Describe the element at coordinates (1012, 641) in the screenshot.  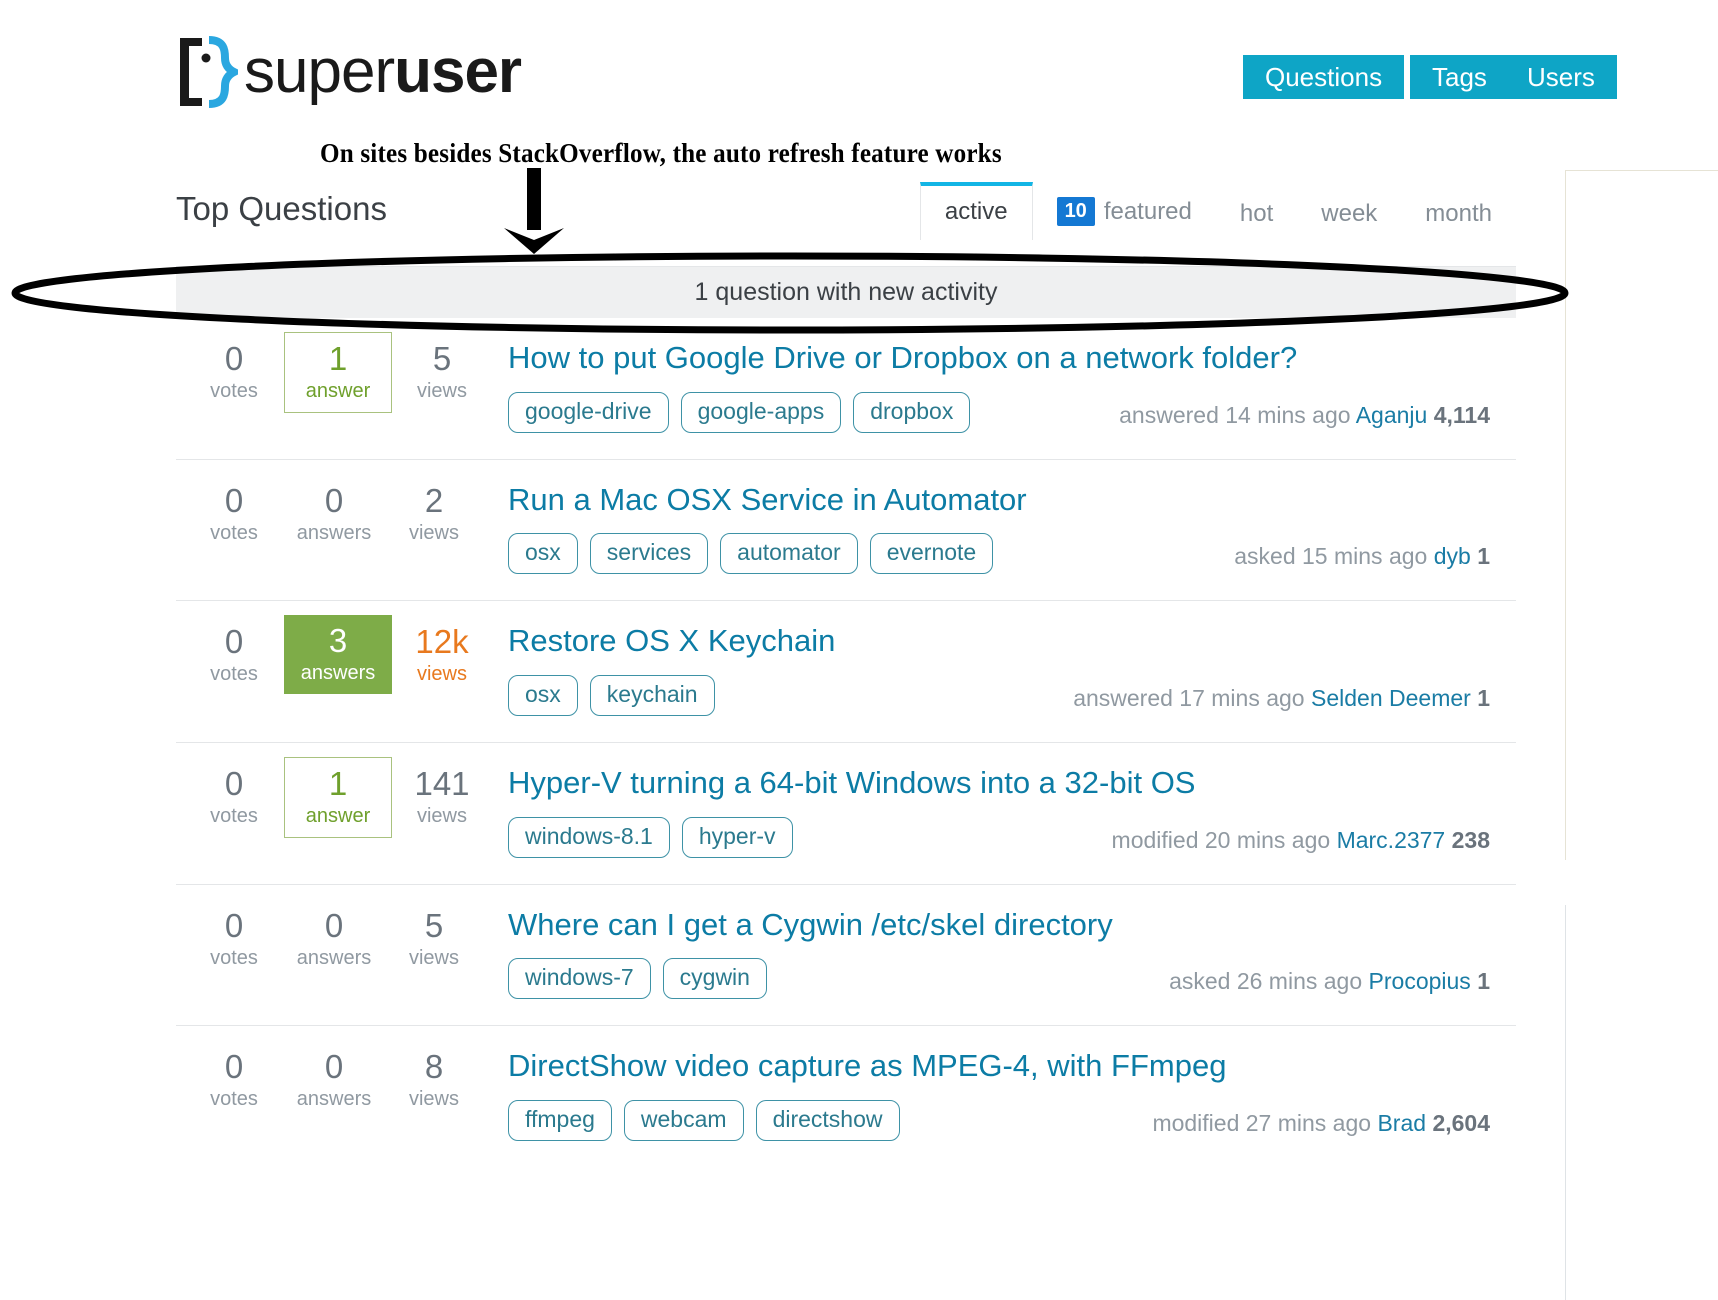
I see `question-title-link: Restore OS X Keychain` at that location.